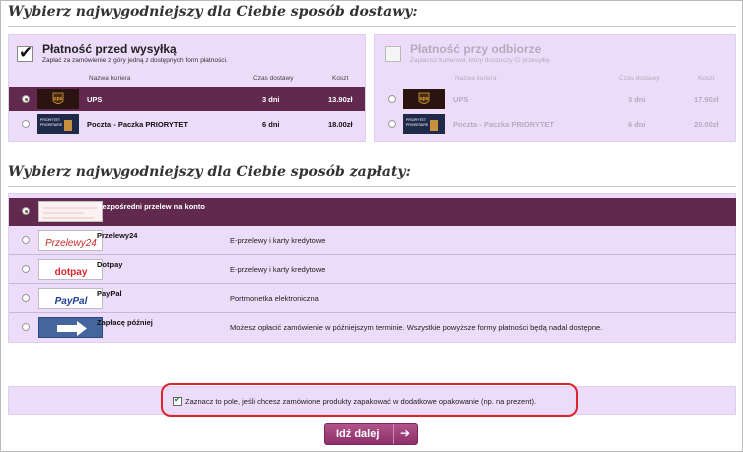 The image size is (743, 452). Describe the element at coordinates (109, 293) in the screenshot. I see `payment-name: PayPal` at that location.